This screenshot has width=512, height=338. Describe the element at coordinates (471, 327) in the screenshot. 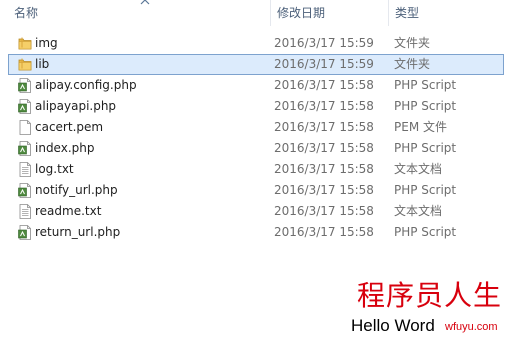

I see `watermark-site: wfuyu.com` at that location.